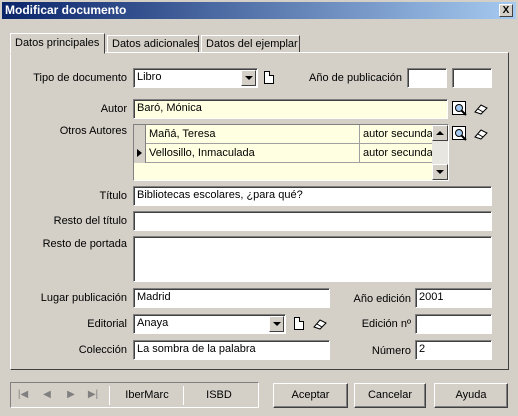  What do you see at coordinates (440, 172) in the screenshot?
I see `scroll-down-icon` at bounding box center [440, 172].